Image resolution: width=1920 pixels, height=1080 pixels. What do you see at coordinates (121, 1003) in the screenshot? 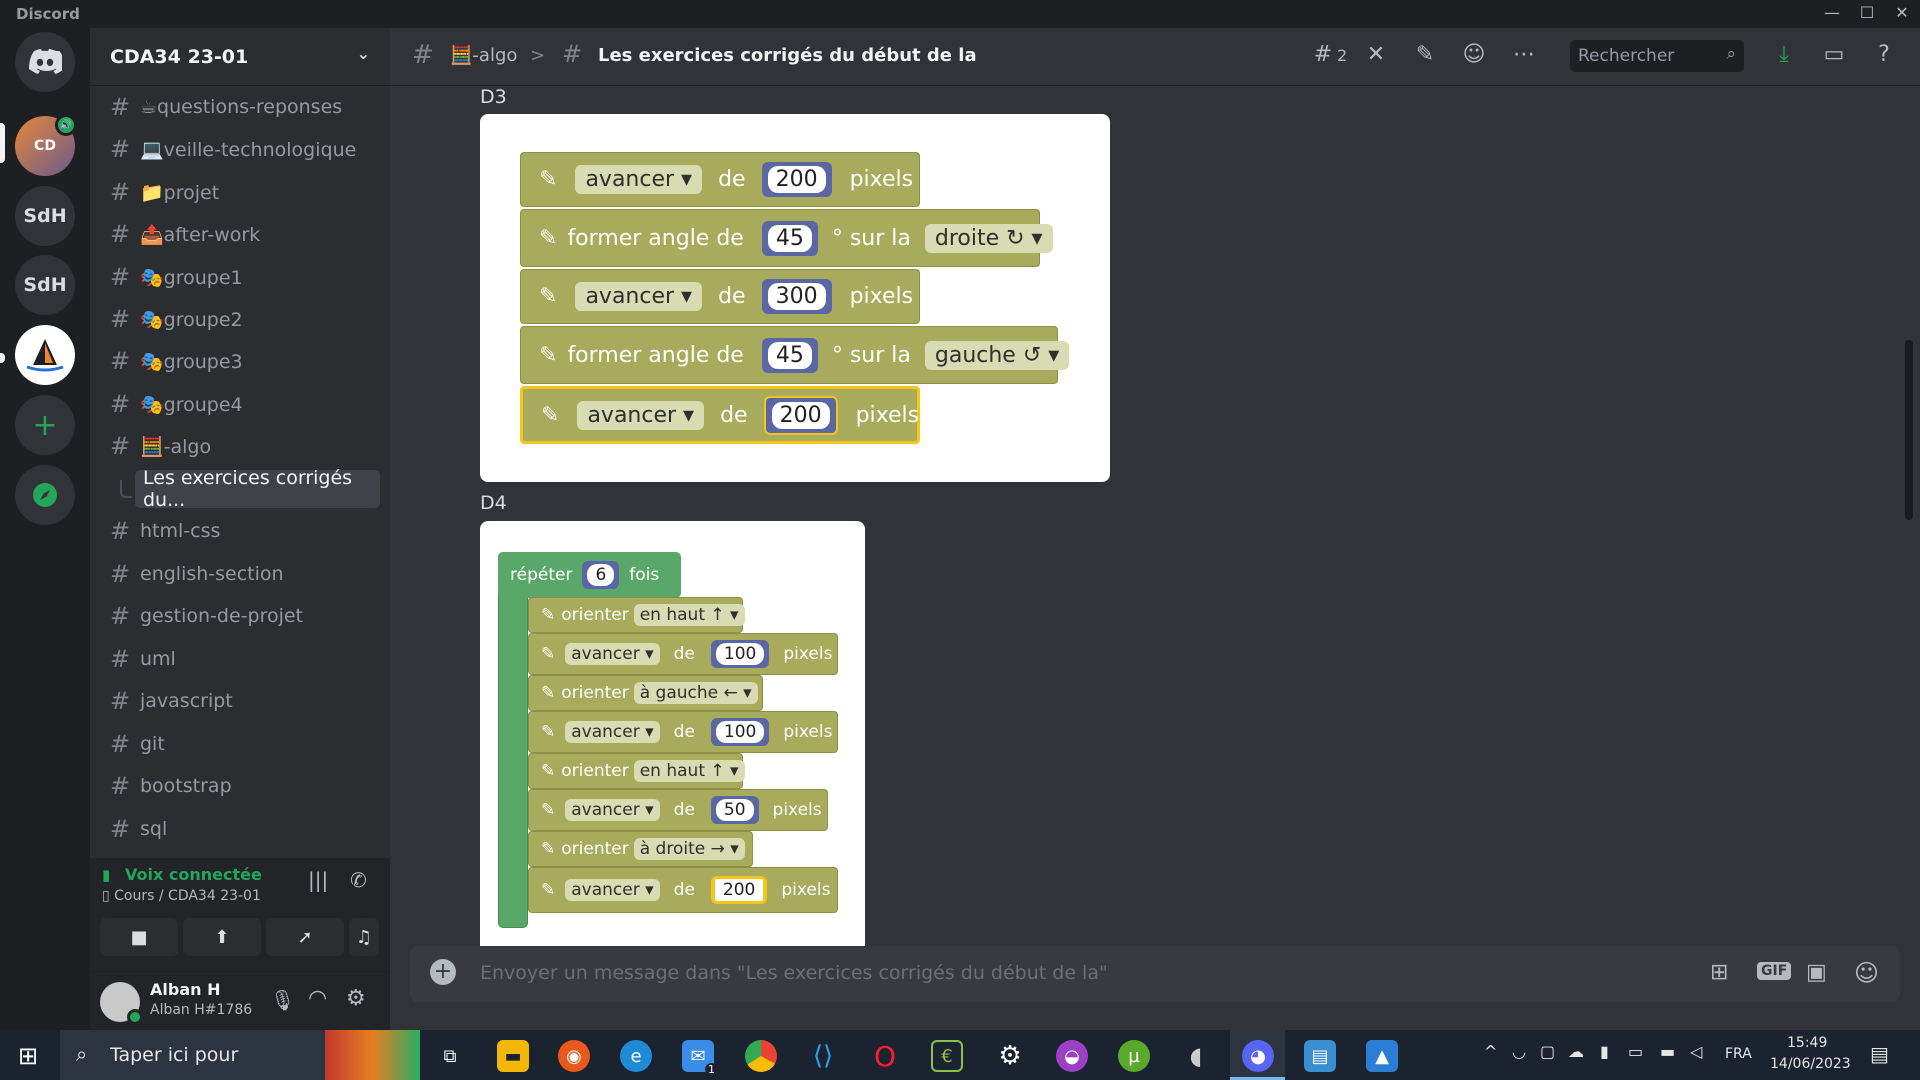
I see `avatar` at bounding box center [121, 1003].